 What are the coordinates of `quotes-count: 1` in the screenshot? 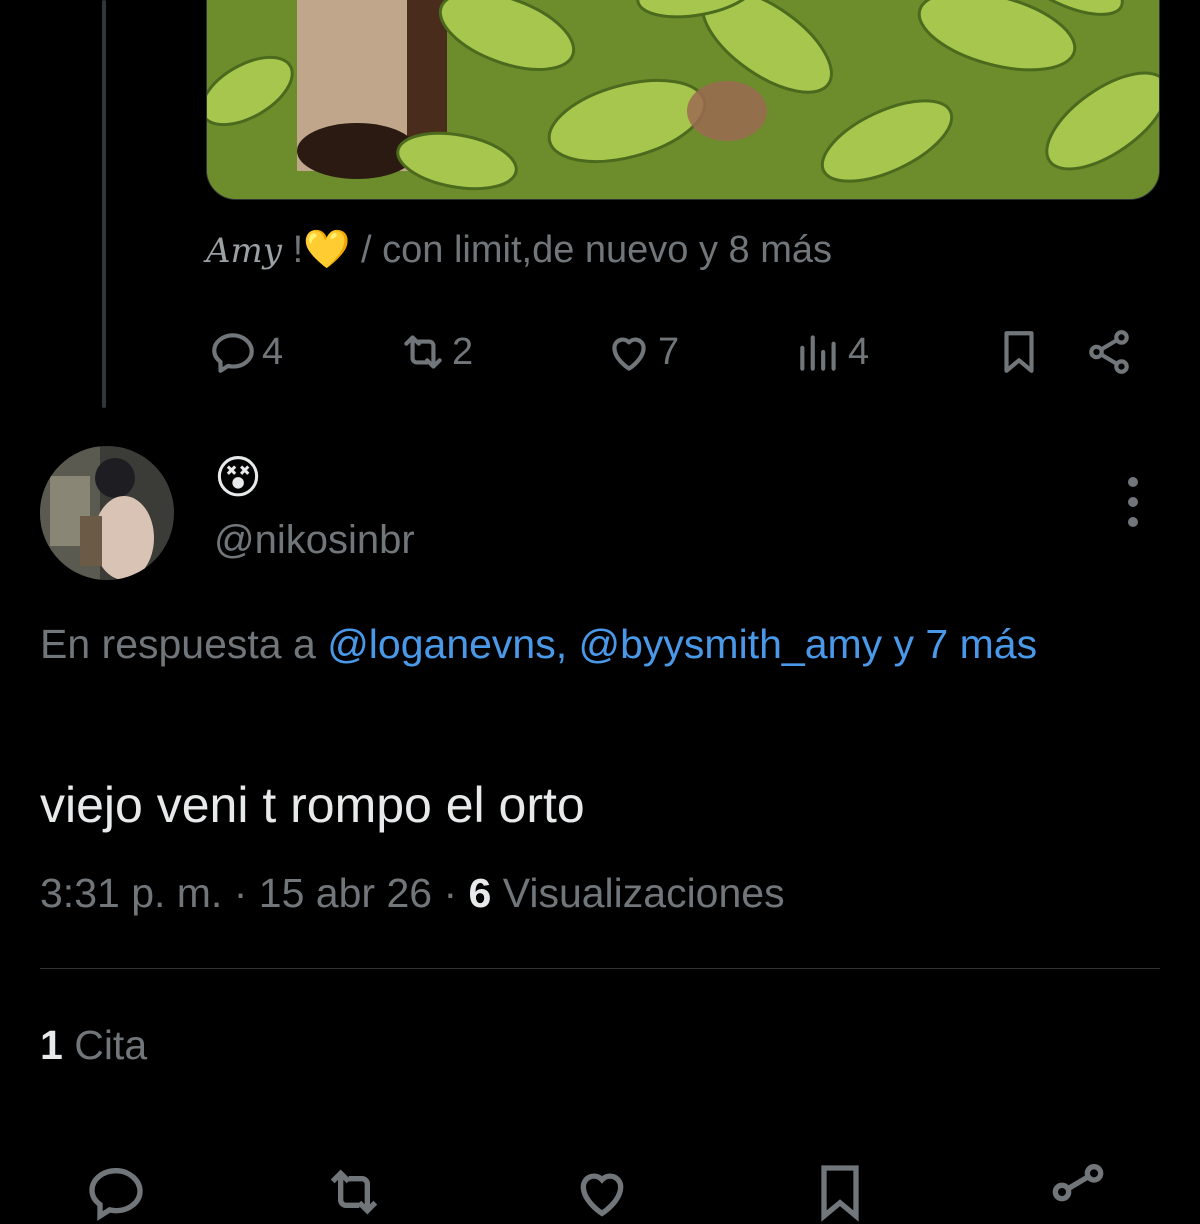 It's located at (51, 1045).